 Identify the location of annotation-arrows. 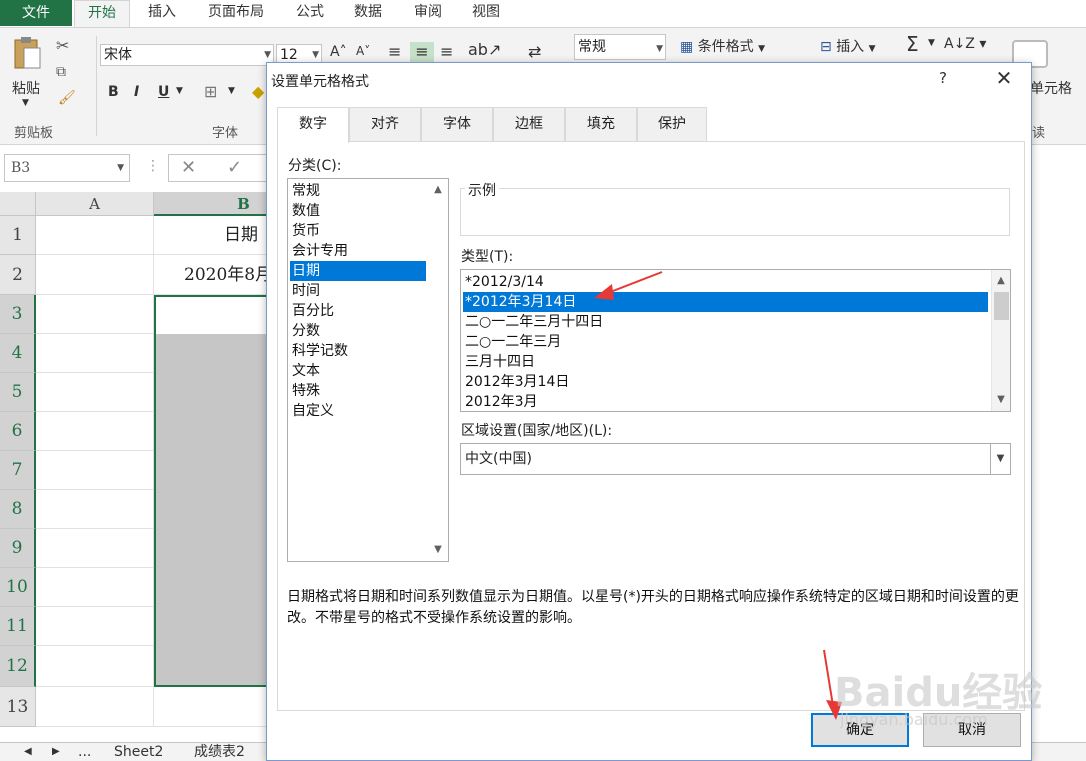
(718, 495).